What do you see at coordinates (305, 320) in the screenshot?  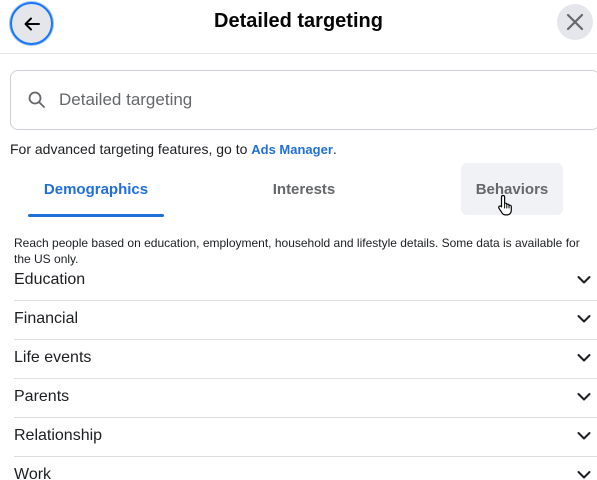 I see `category-financial: Financial` at bounding box center [305, 320].